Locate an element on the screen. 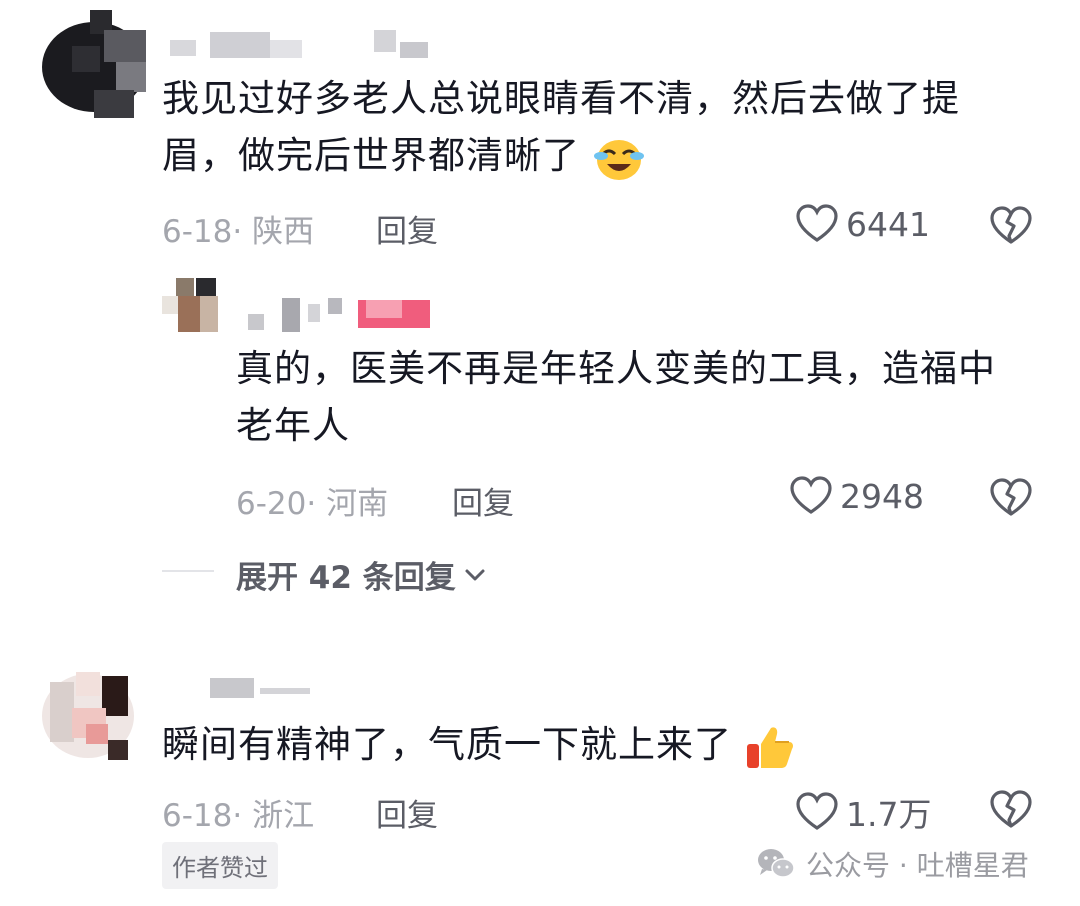  comment-date-location: 6-20· 河南 is located at coordinates (312, 504).